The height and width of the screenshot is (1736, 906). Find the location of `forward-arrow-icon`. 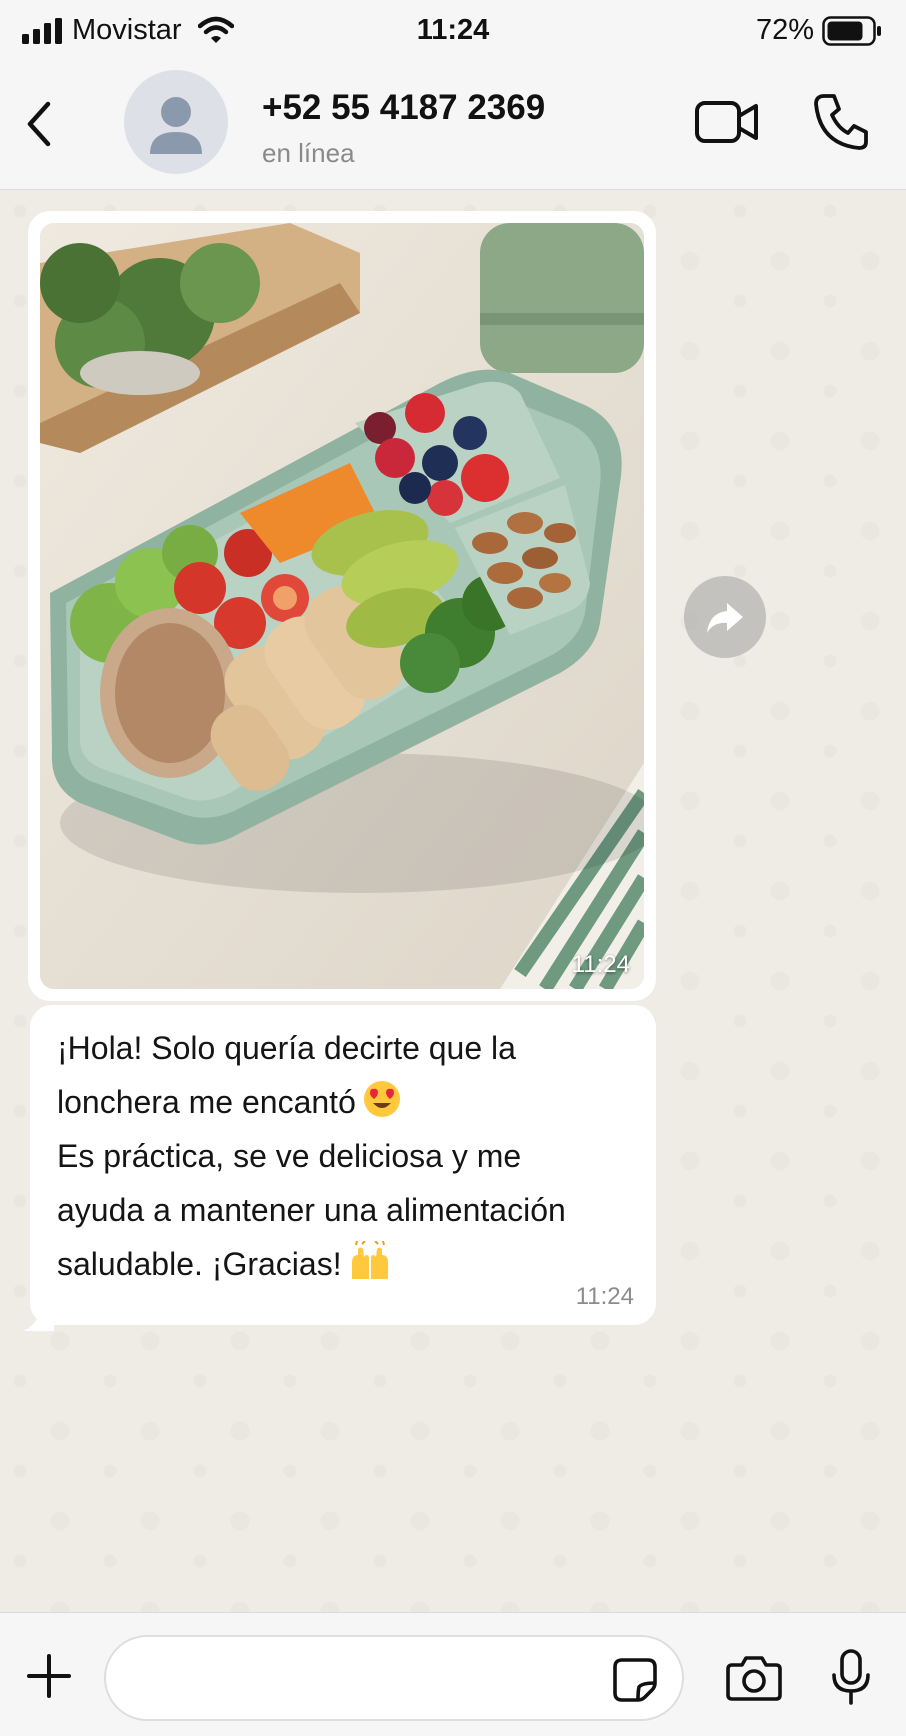

forward-arrow-icon is located at coordinates (725, 618).